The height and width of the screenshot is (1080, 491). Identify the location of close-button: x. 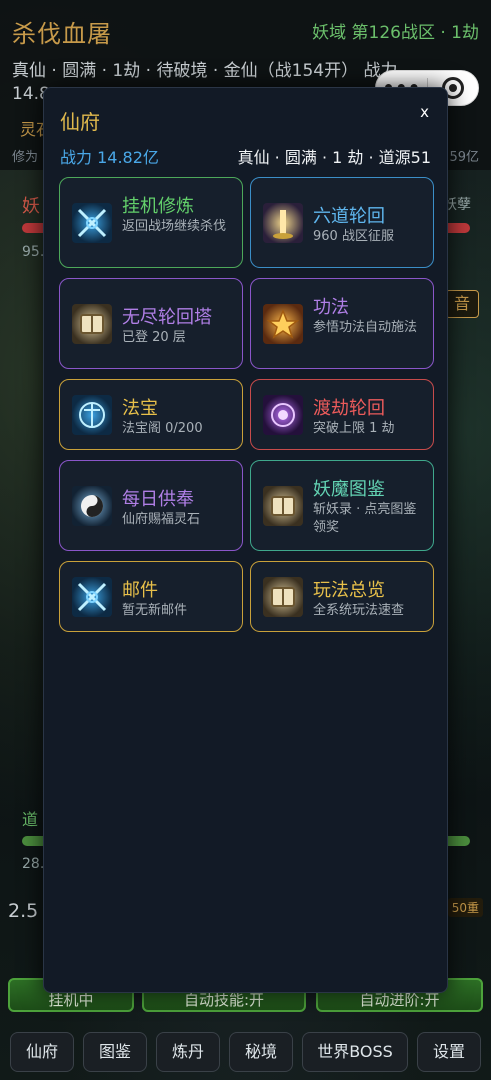
(424, 112).